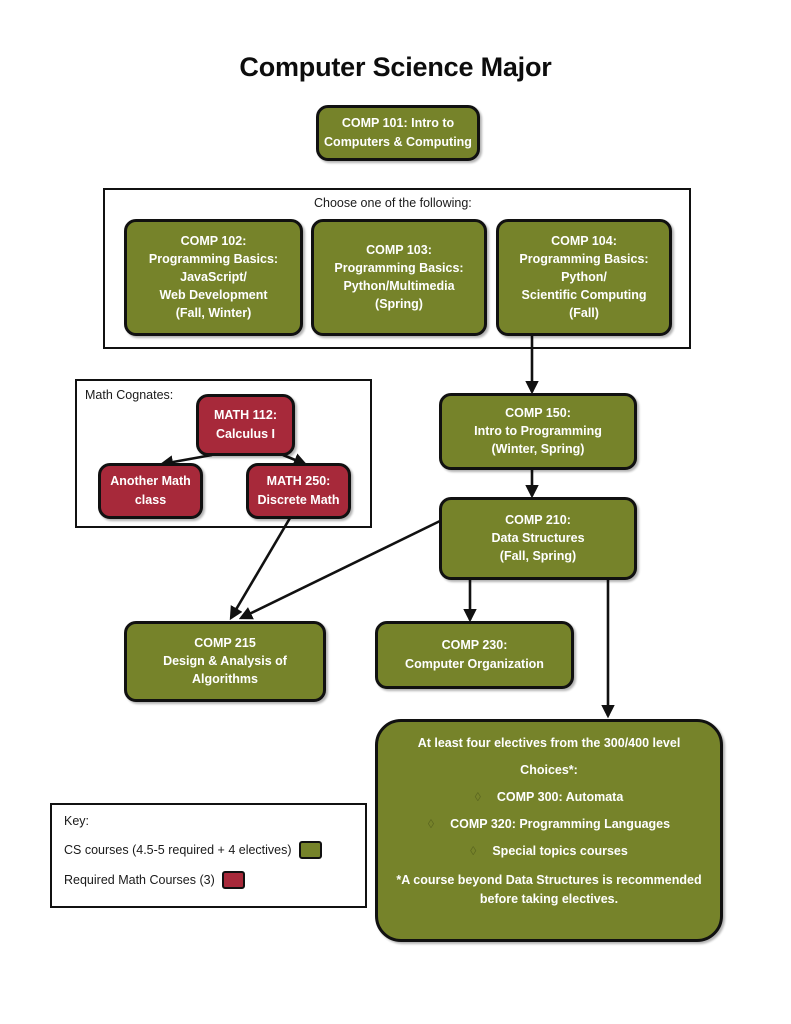 This screenshot has height=1024, width=791. I want to click on page-title: Computer Science Major, so click(395, 67).